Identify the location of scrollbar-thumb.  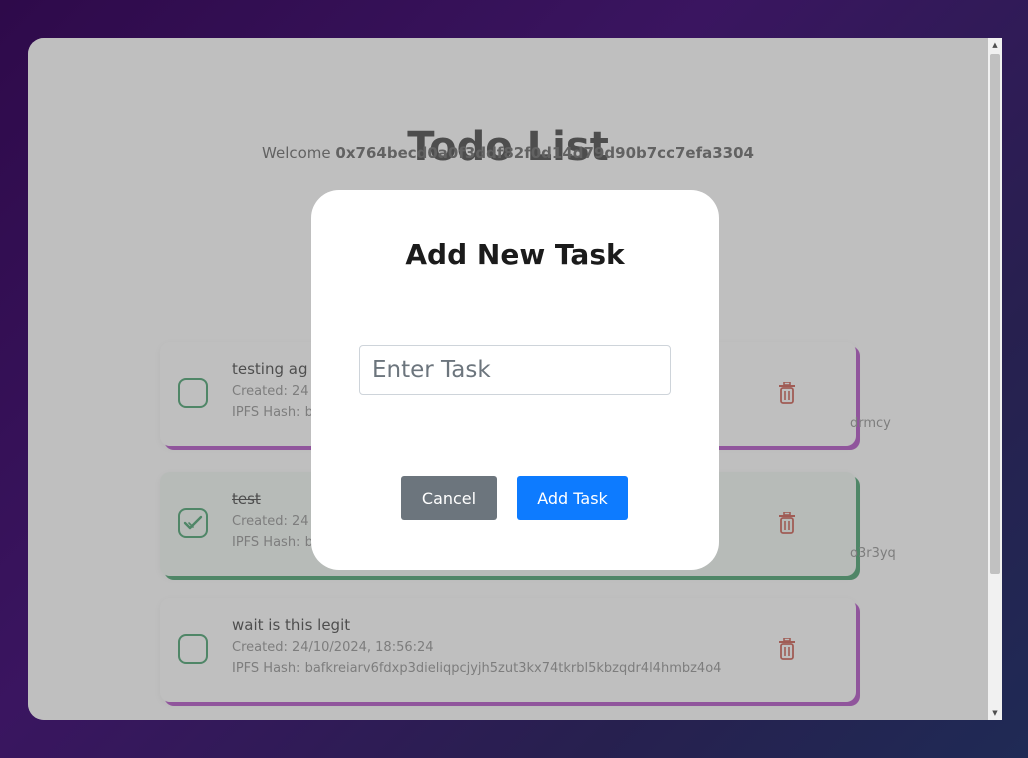
(995, 314).